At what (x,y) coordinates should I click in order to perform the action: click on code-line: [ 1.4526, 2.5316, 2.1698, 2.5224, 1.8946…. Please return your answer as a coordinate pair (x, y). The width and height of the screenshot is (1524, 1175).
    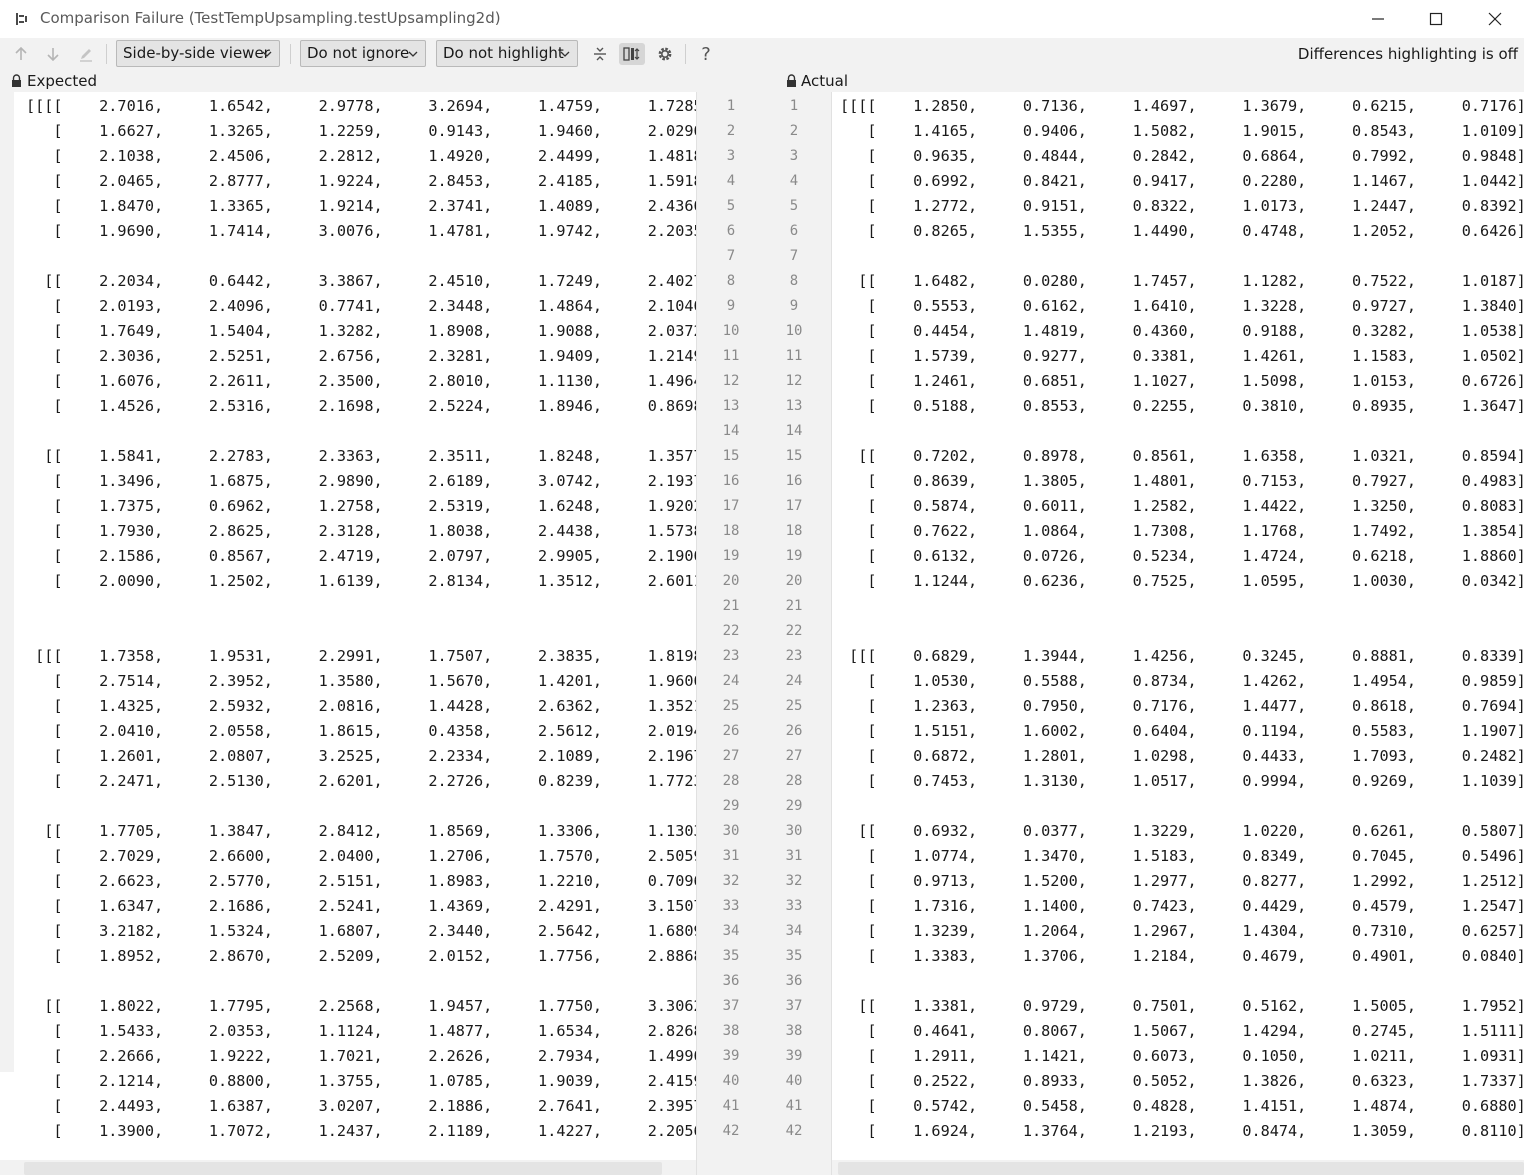
    Looking at the image, I should click on (361, 406).